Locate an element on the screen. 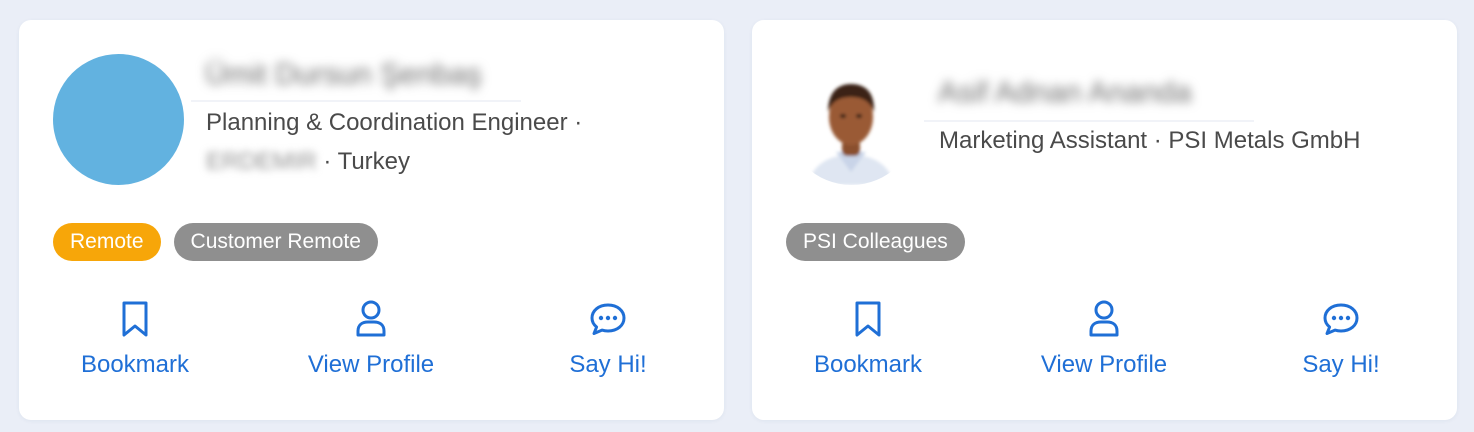 The width and height of the screenshot is (1474, 432). tag-list: PSI Colleagues is located at coordinates (875, 242).